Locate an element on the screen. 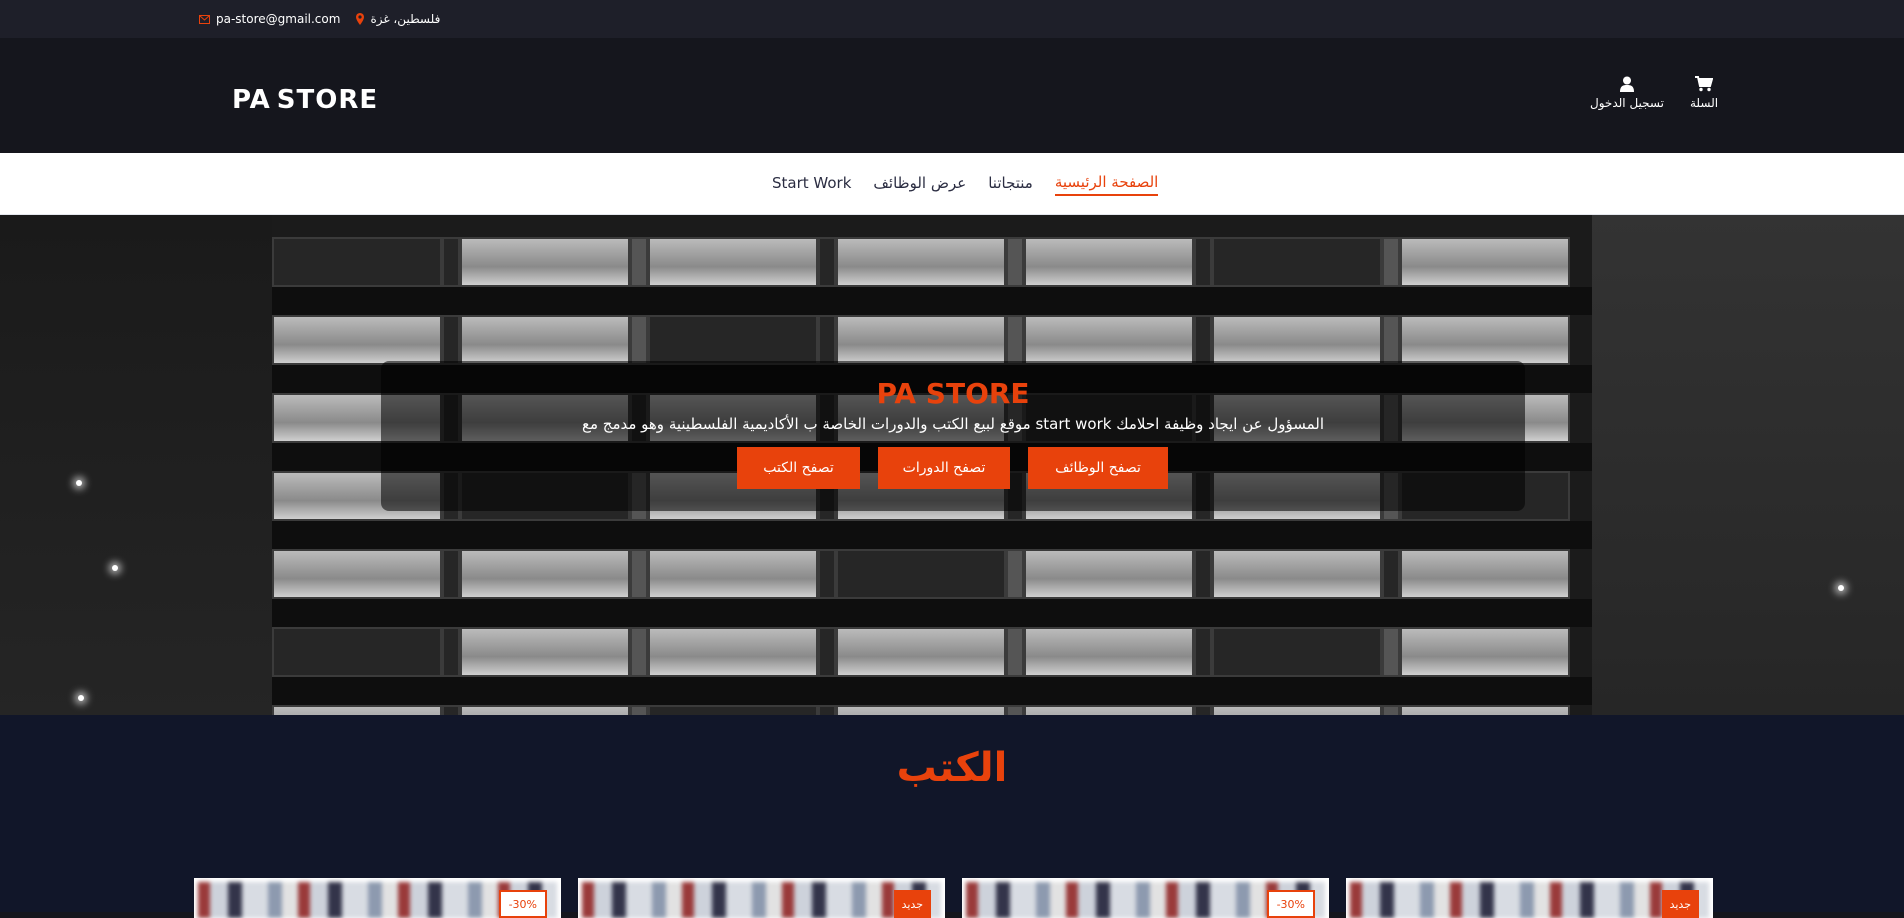 The image size is (1904, 918). login-button: تسجيل الدخول is located at coordinates (1627, 93).